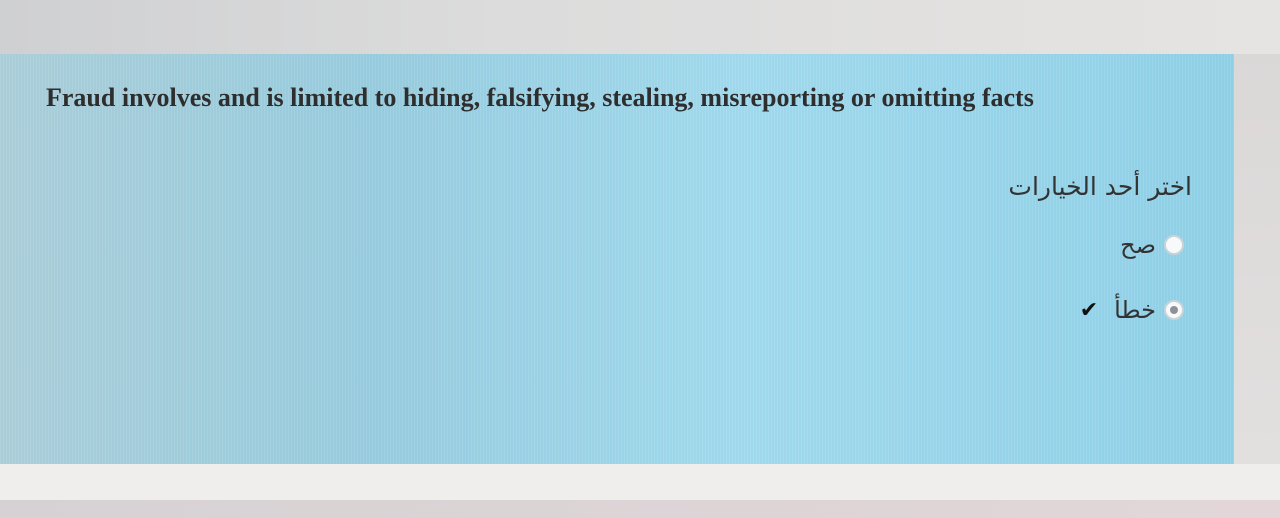 The height and width of the screenshot is (518, 1280). Describe the element at coordinates (640, 27) in the screenshot. I see `top-strip` at that location.